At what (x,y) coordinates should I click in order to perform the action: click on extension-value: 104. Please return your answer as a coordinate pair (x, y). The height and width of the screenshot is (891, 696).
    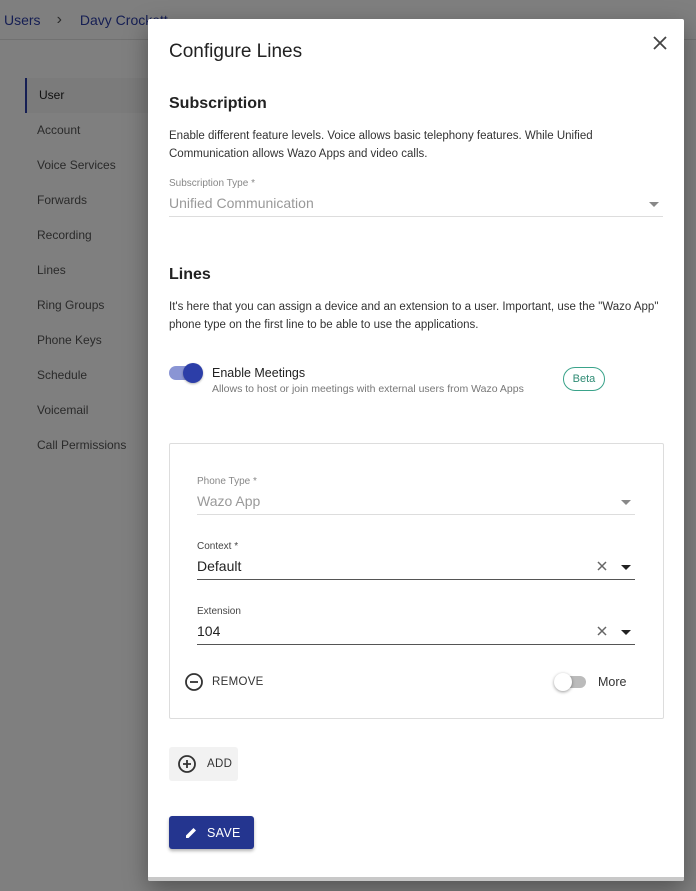
    Looking at the image, I should click on (209, 631).